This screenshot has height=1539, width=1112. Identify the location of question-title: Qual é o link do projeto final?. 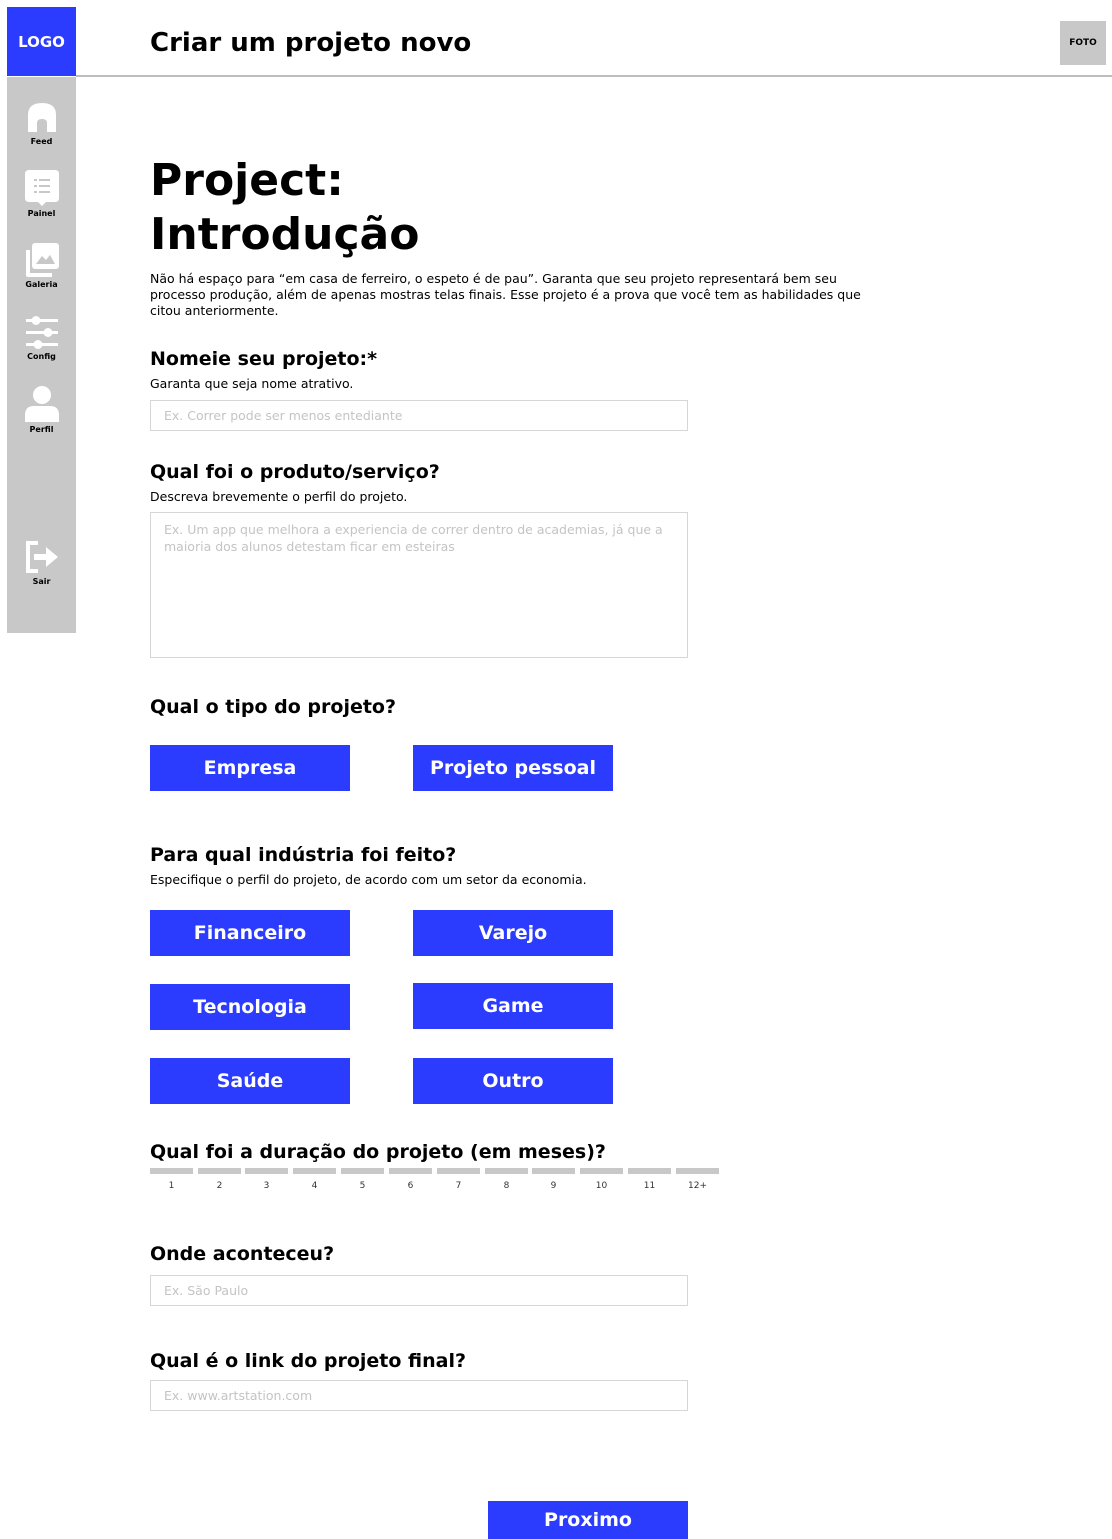
(308, 1361).